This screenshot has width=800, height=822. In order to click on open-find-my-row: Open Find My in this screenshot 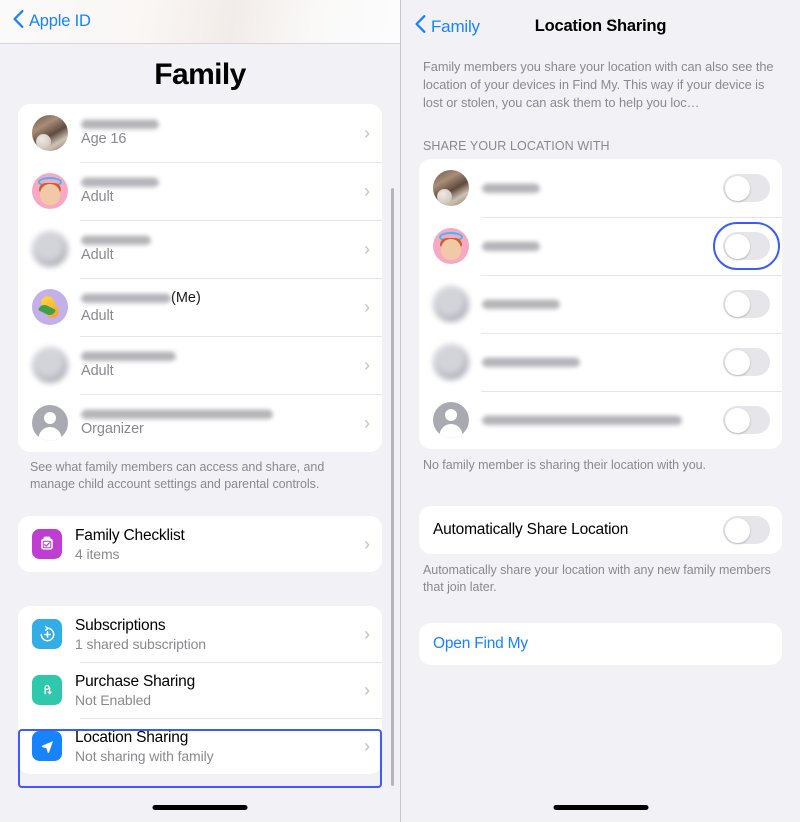, I will do `click(600, 644)`.